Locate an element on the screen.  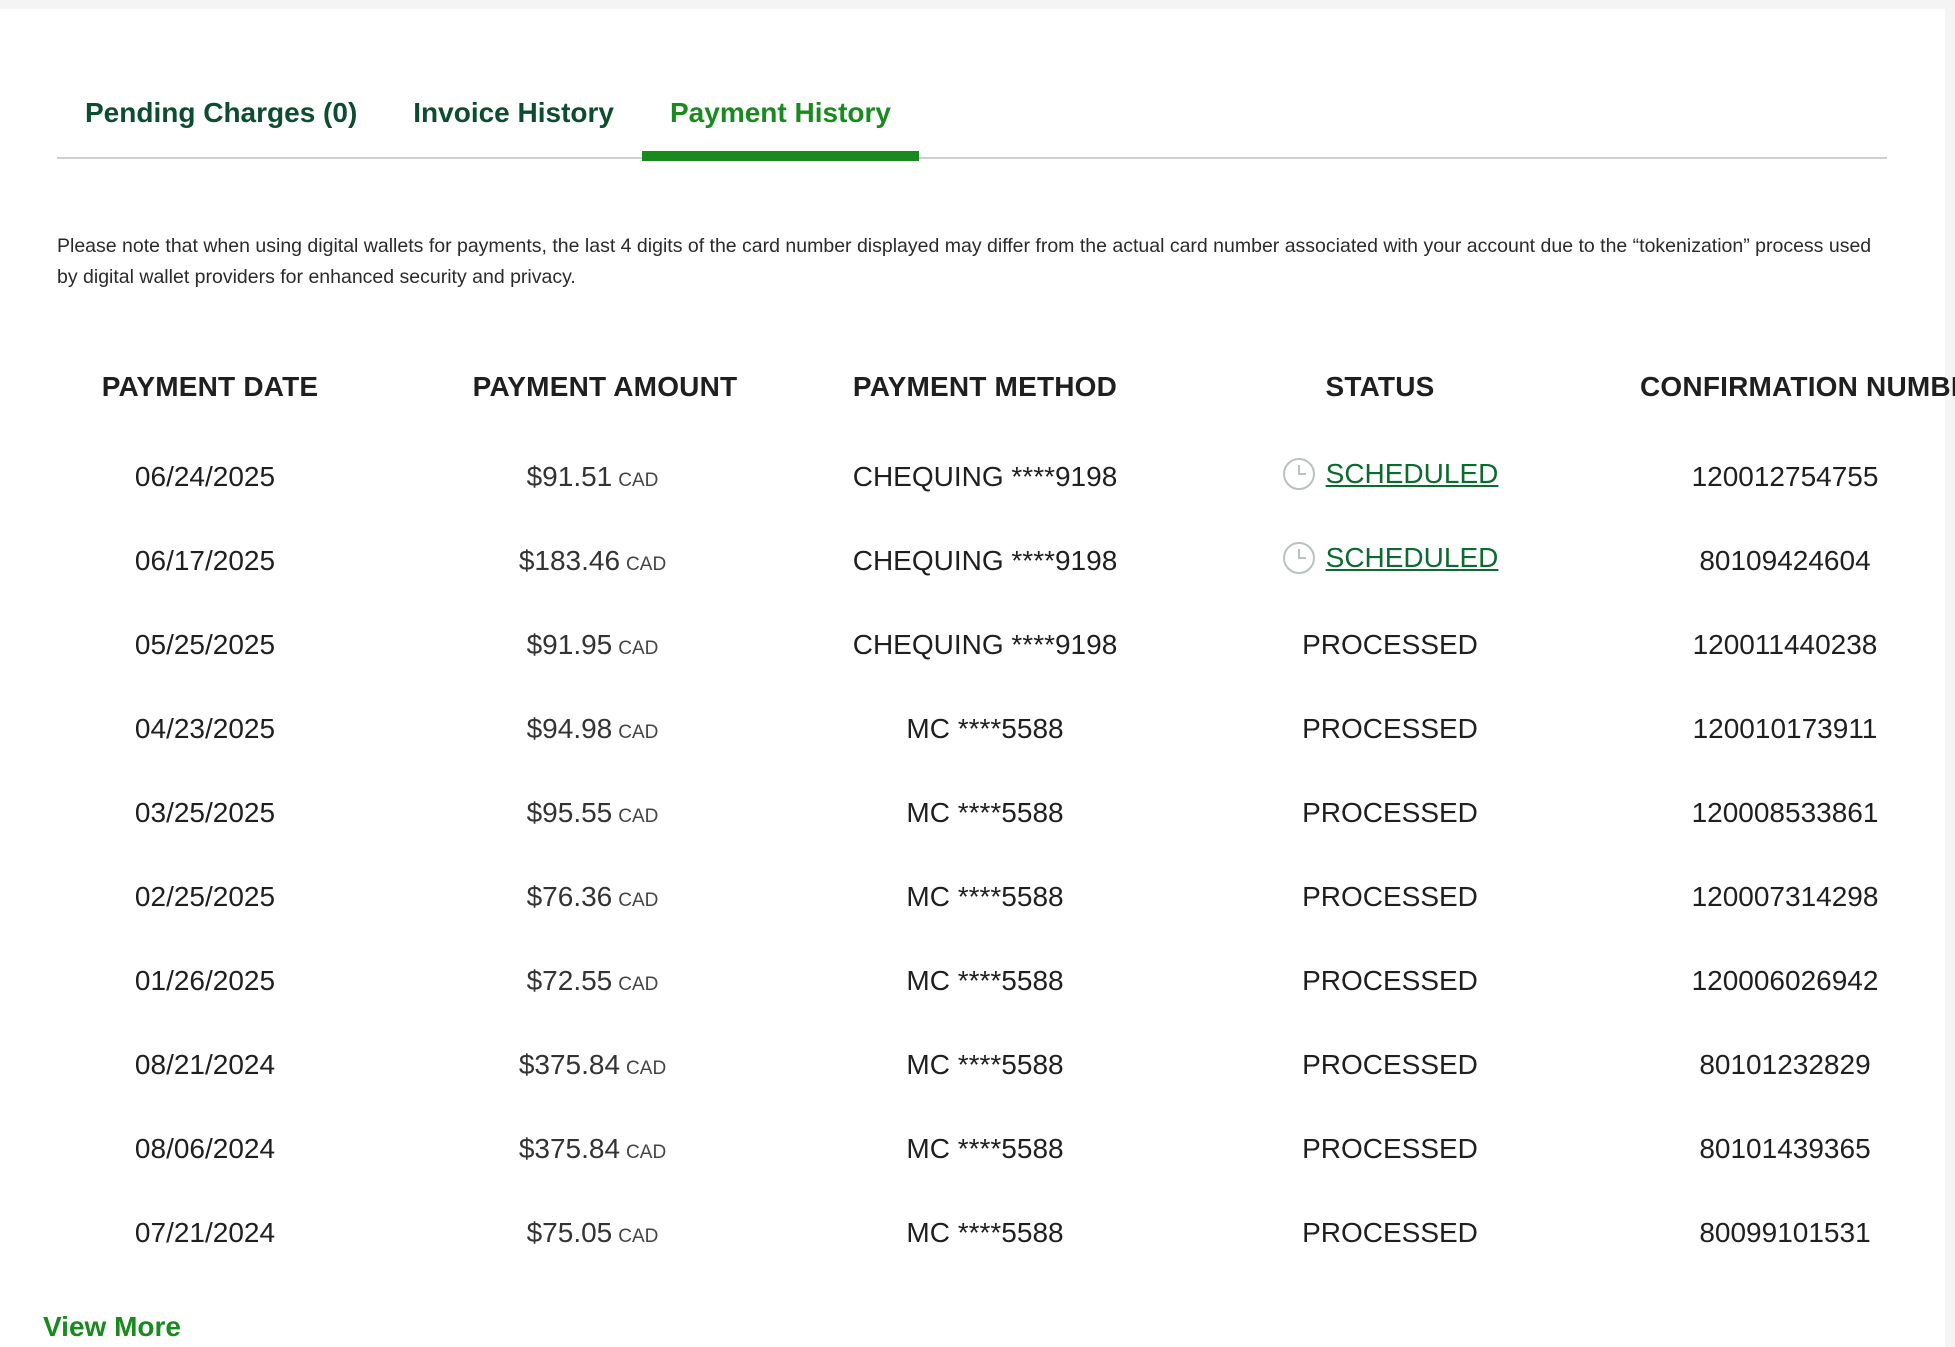
confirmation-number: 120012754755 is located at coordinates (1785, 476).